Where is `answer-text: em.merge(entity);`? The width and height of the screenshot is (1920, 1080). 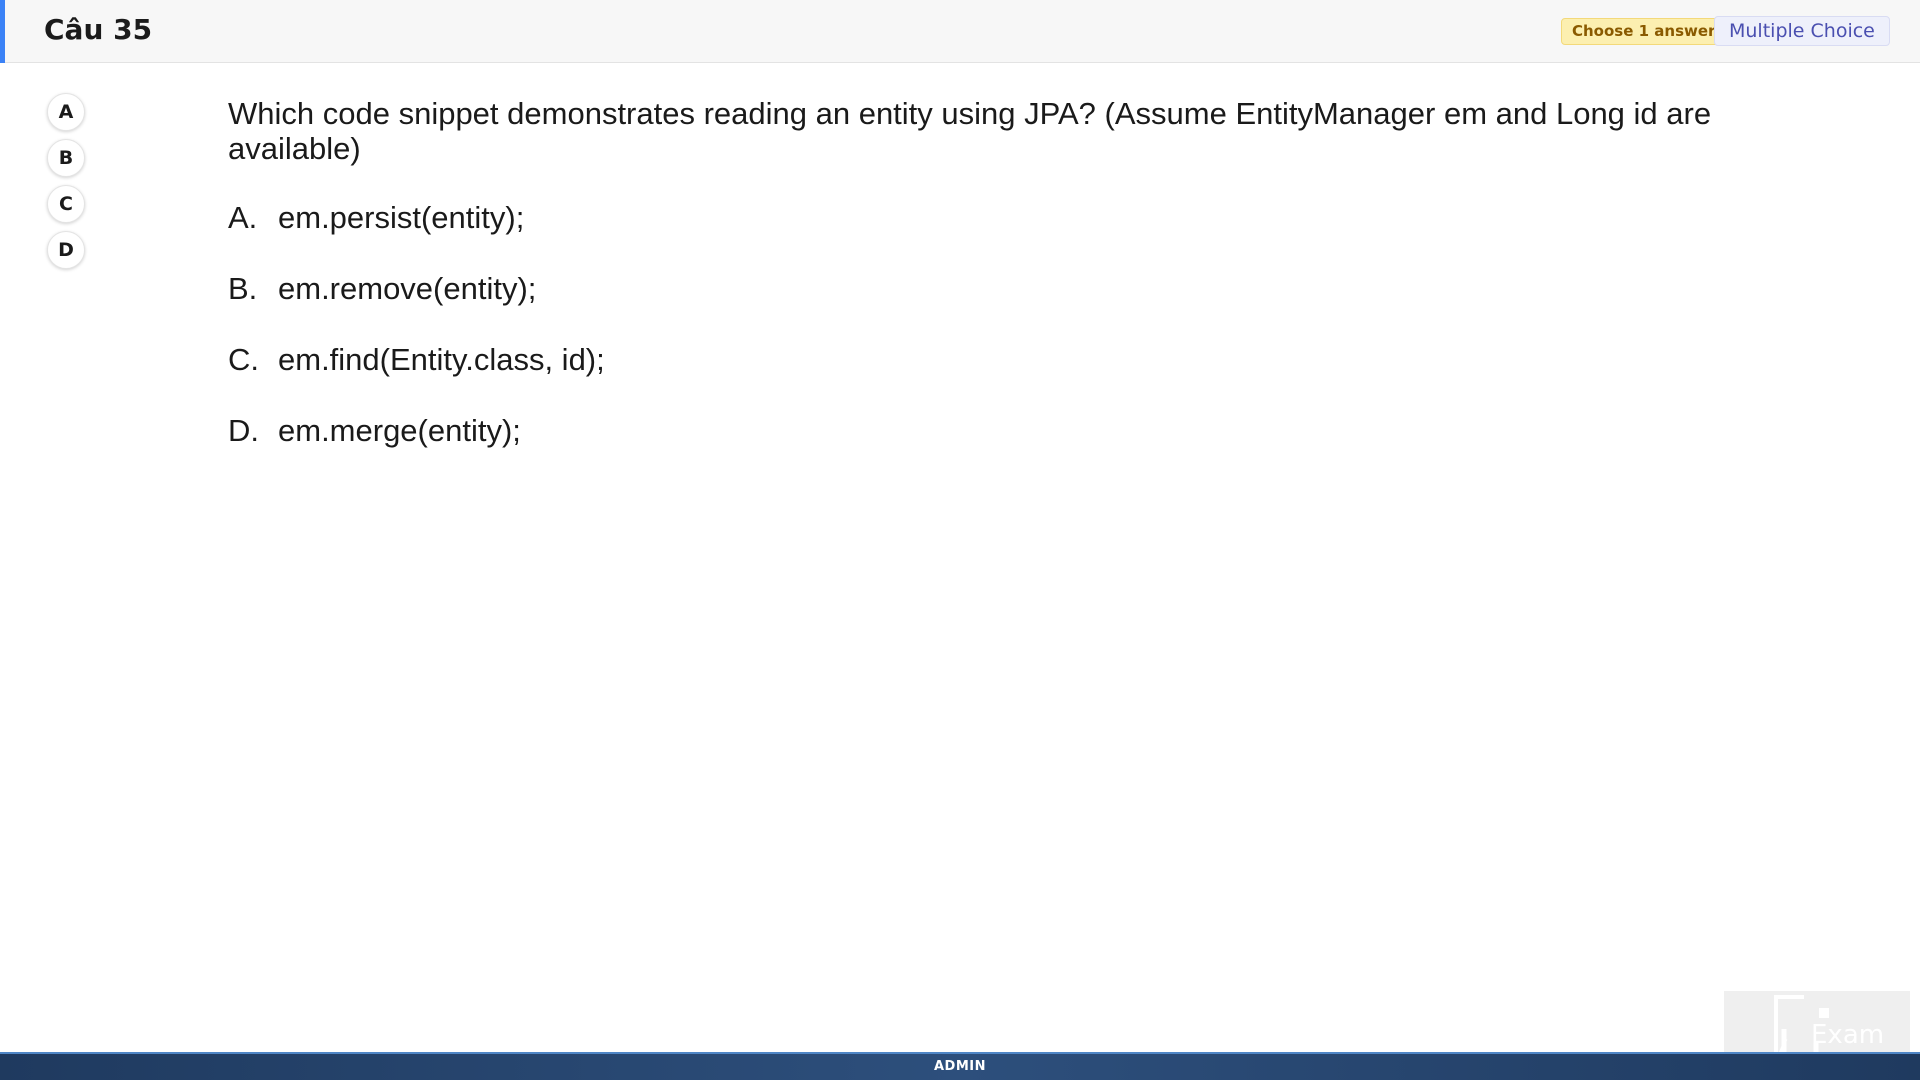 answer-text: em.merge(entity); is located at coordinates (399, 430).